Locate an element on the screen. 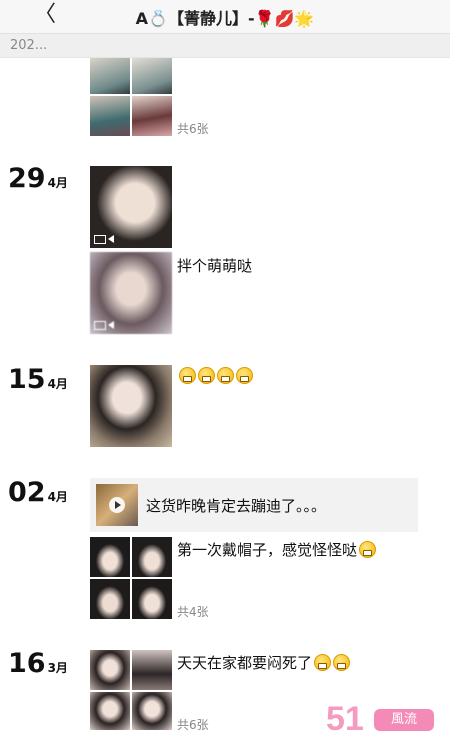 The height and width of the screenshot is (739, 450). photo-count: 共4张 is located at coordinates (193, 612).